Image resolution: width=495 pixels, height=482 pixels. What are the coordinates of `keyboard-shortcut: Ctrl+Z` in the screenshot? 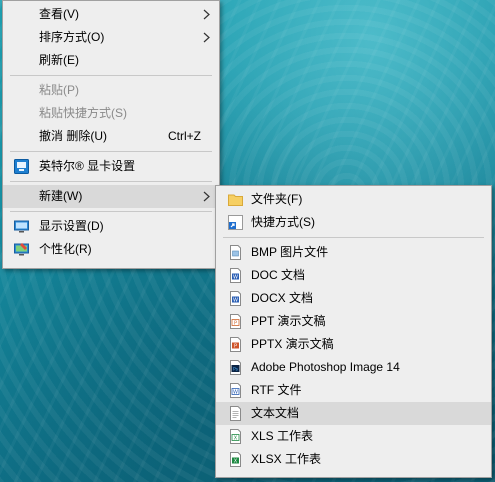 It's located at (184, 136).